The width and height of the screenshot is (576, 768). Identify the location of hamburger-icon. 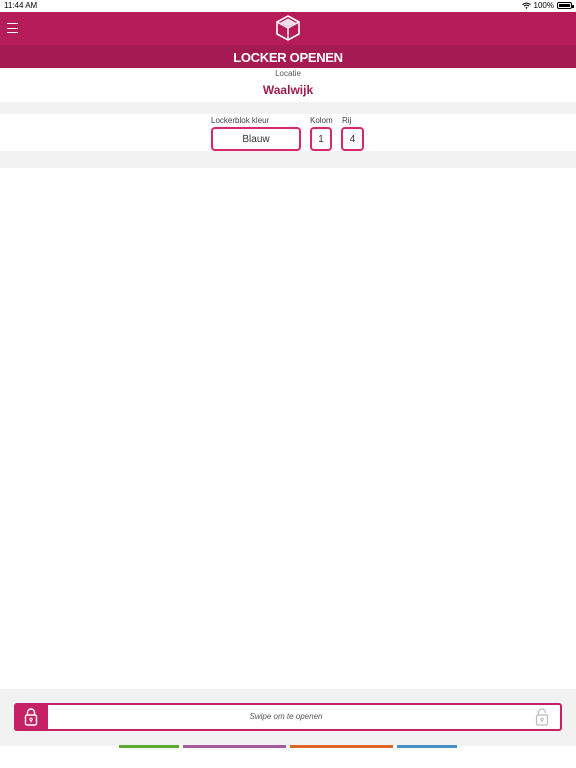
(12, 23).